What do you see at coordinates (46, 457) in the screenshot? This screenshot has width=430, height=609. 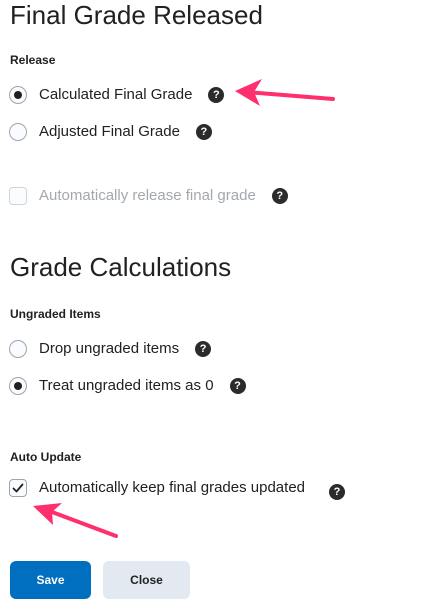 I see `auto-update-label: Auto Update` at bounding box center [46, 457].